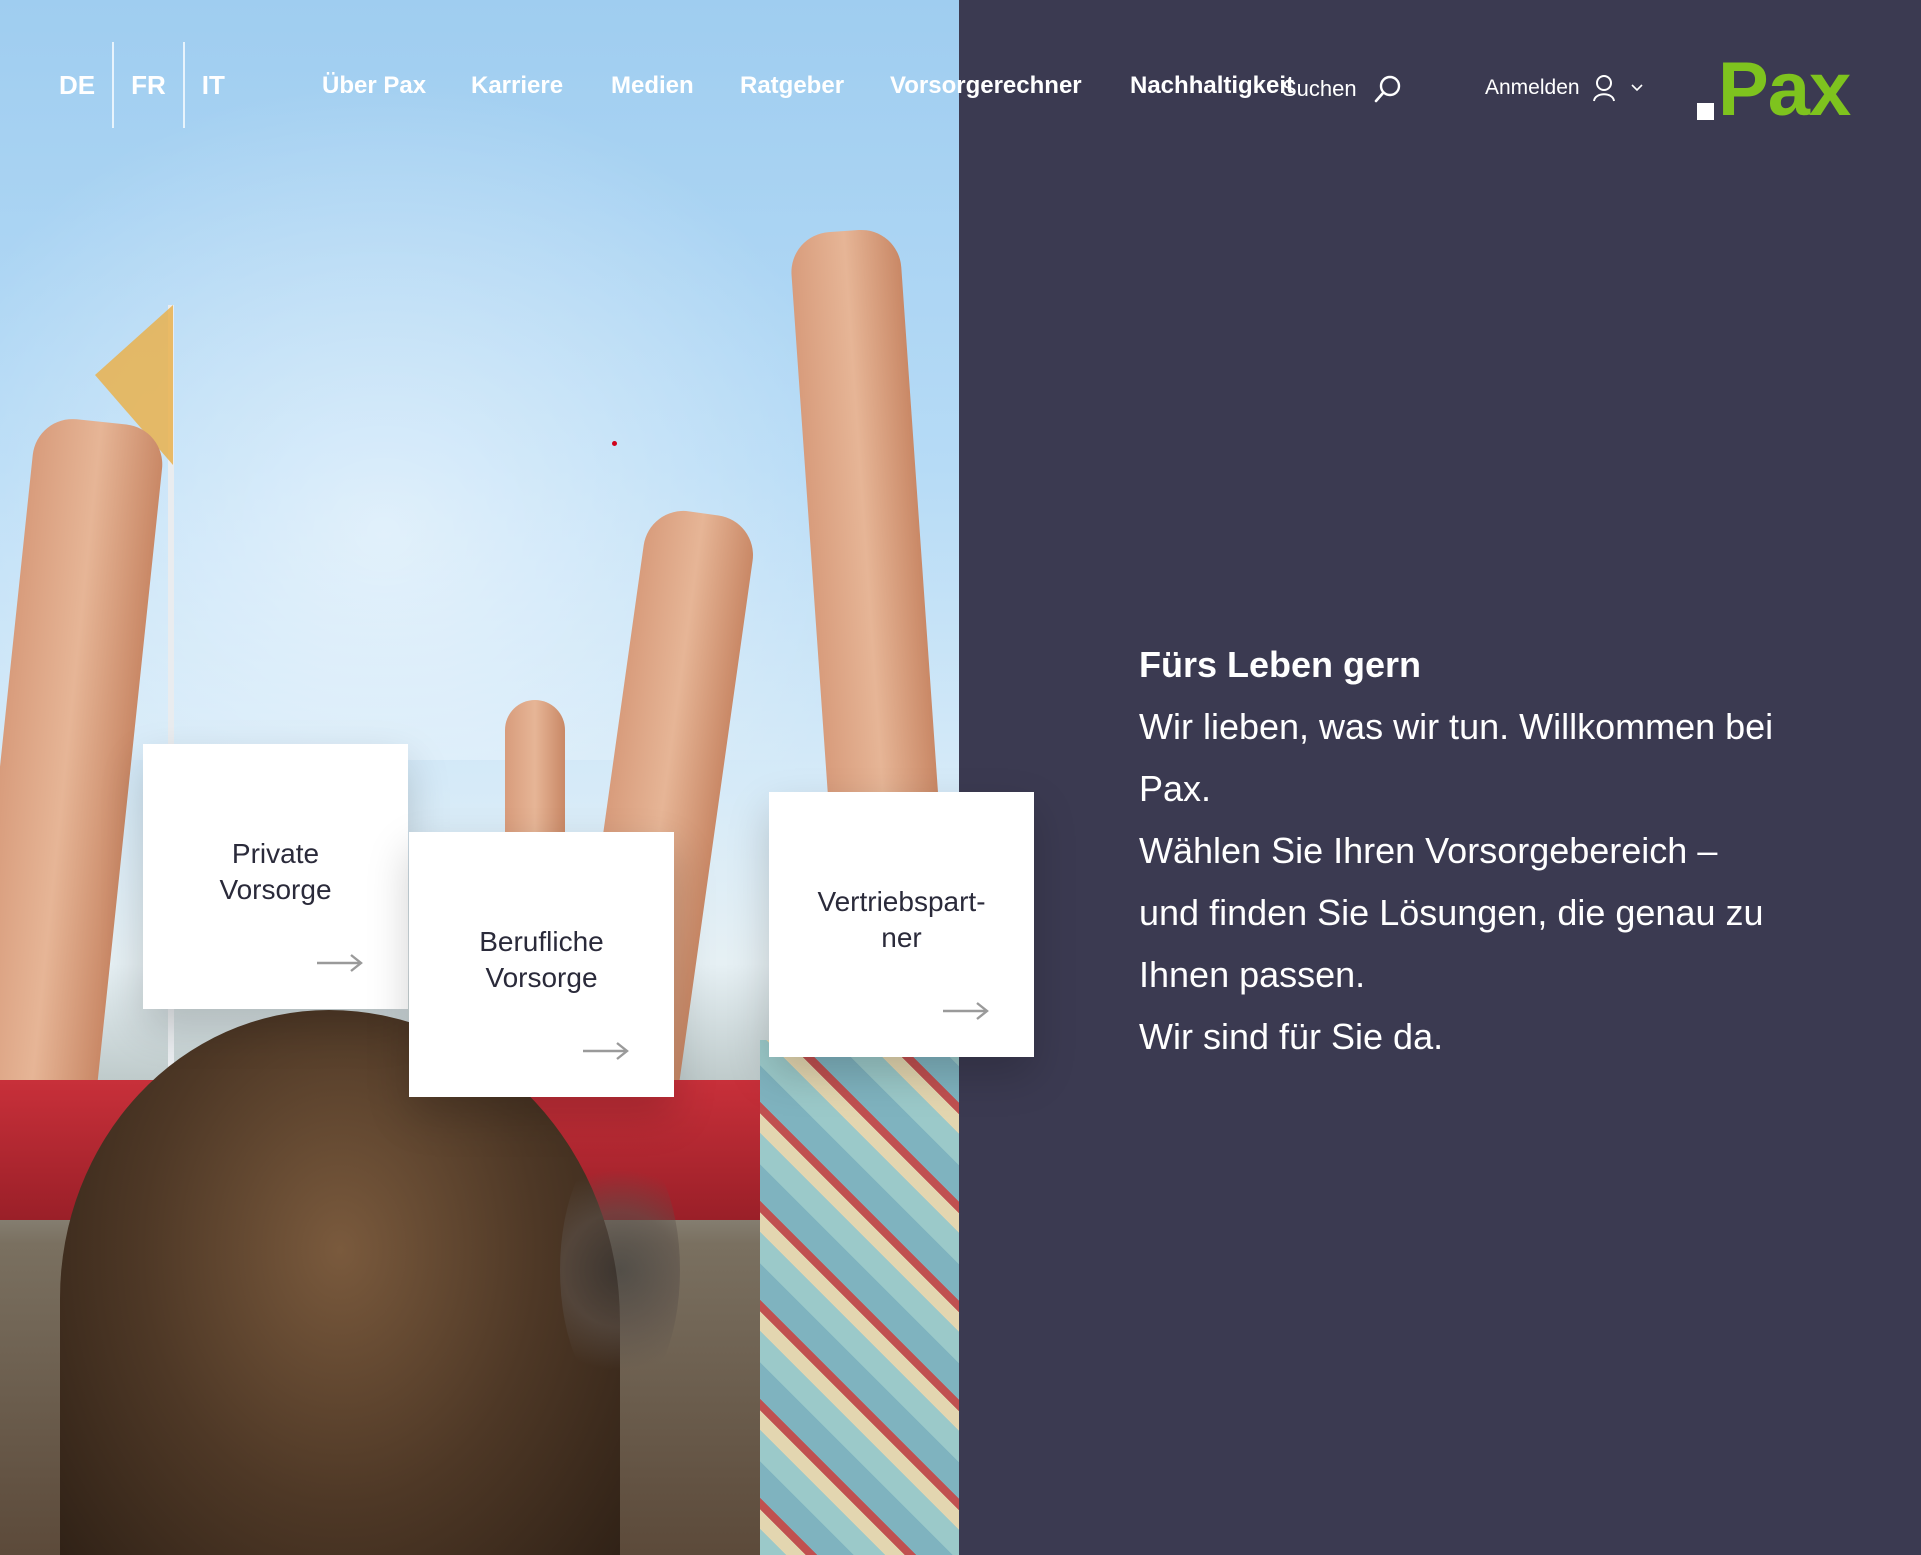 The height and width of the screenshot is (1555, 1921). Describe the element at coordinates (148, 85) in the screenshot. I see `lang-fr: FR` at that location.